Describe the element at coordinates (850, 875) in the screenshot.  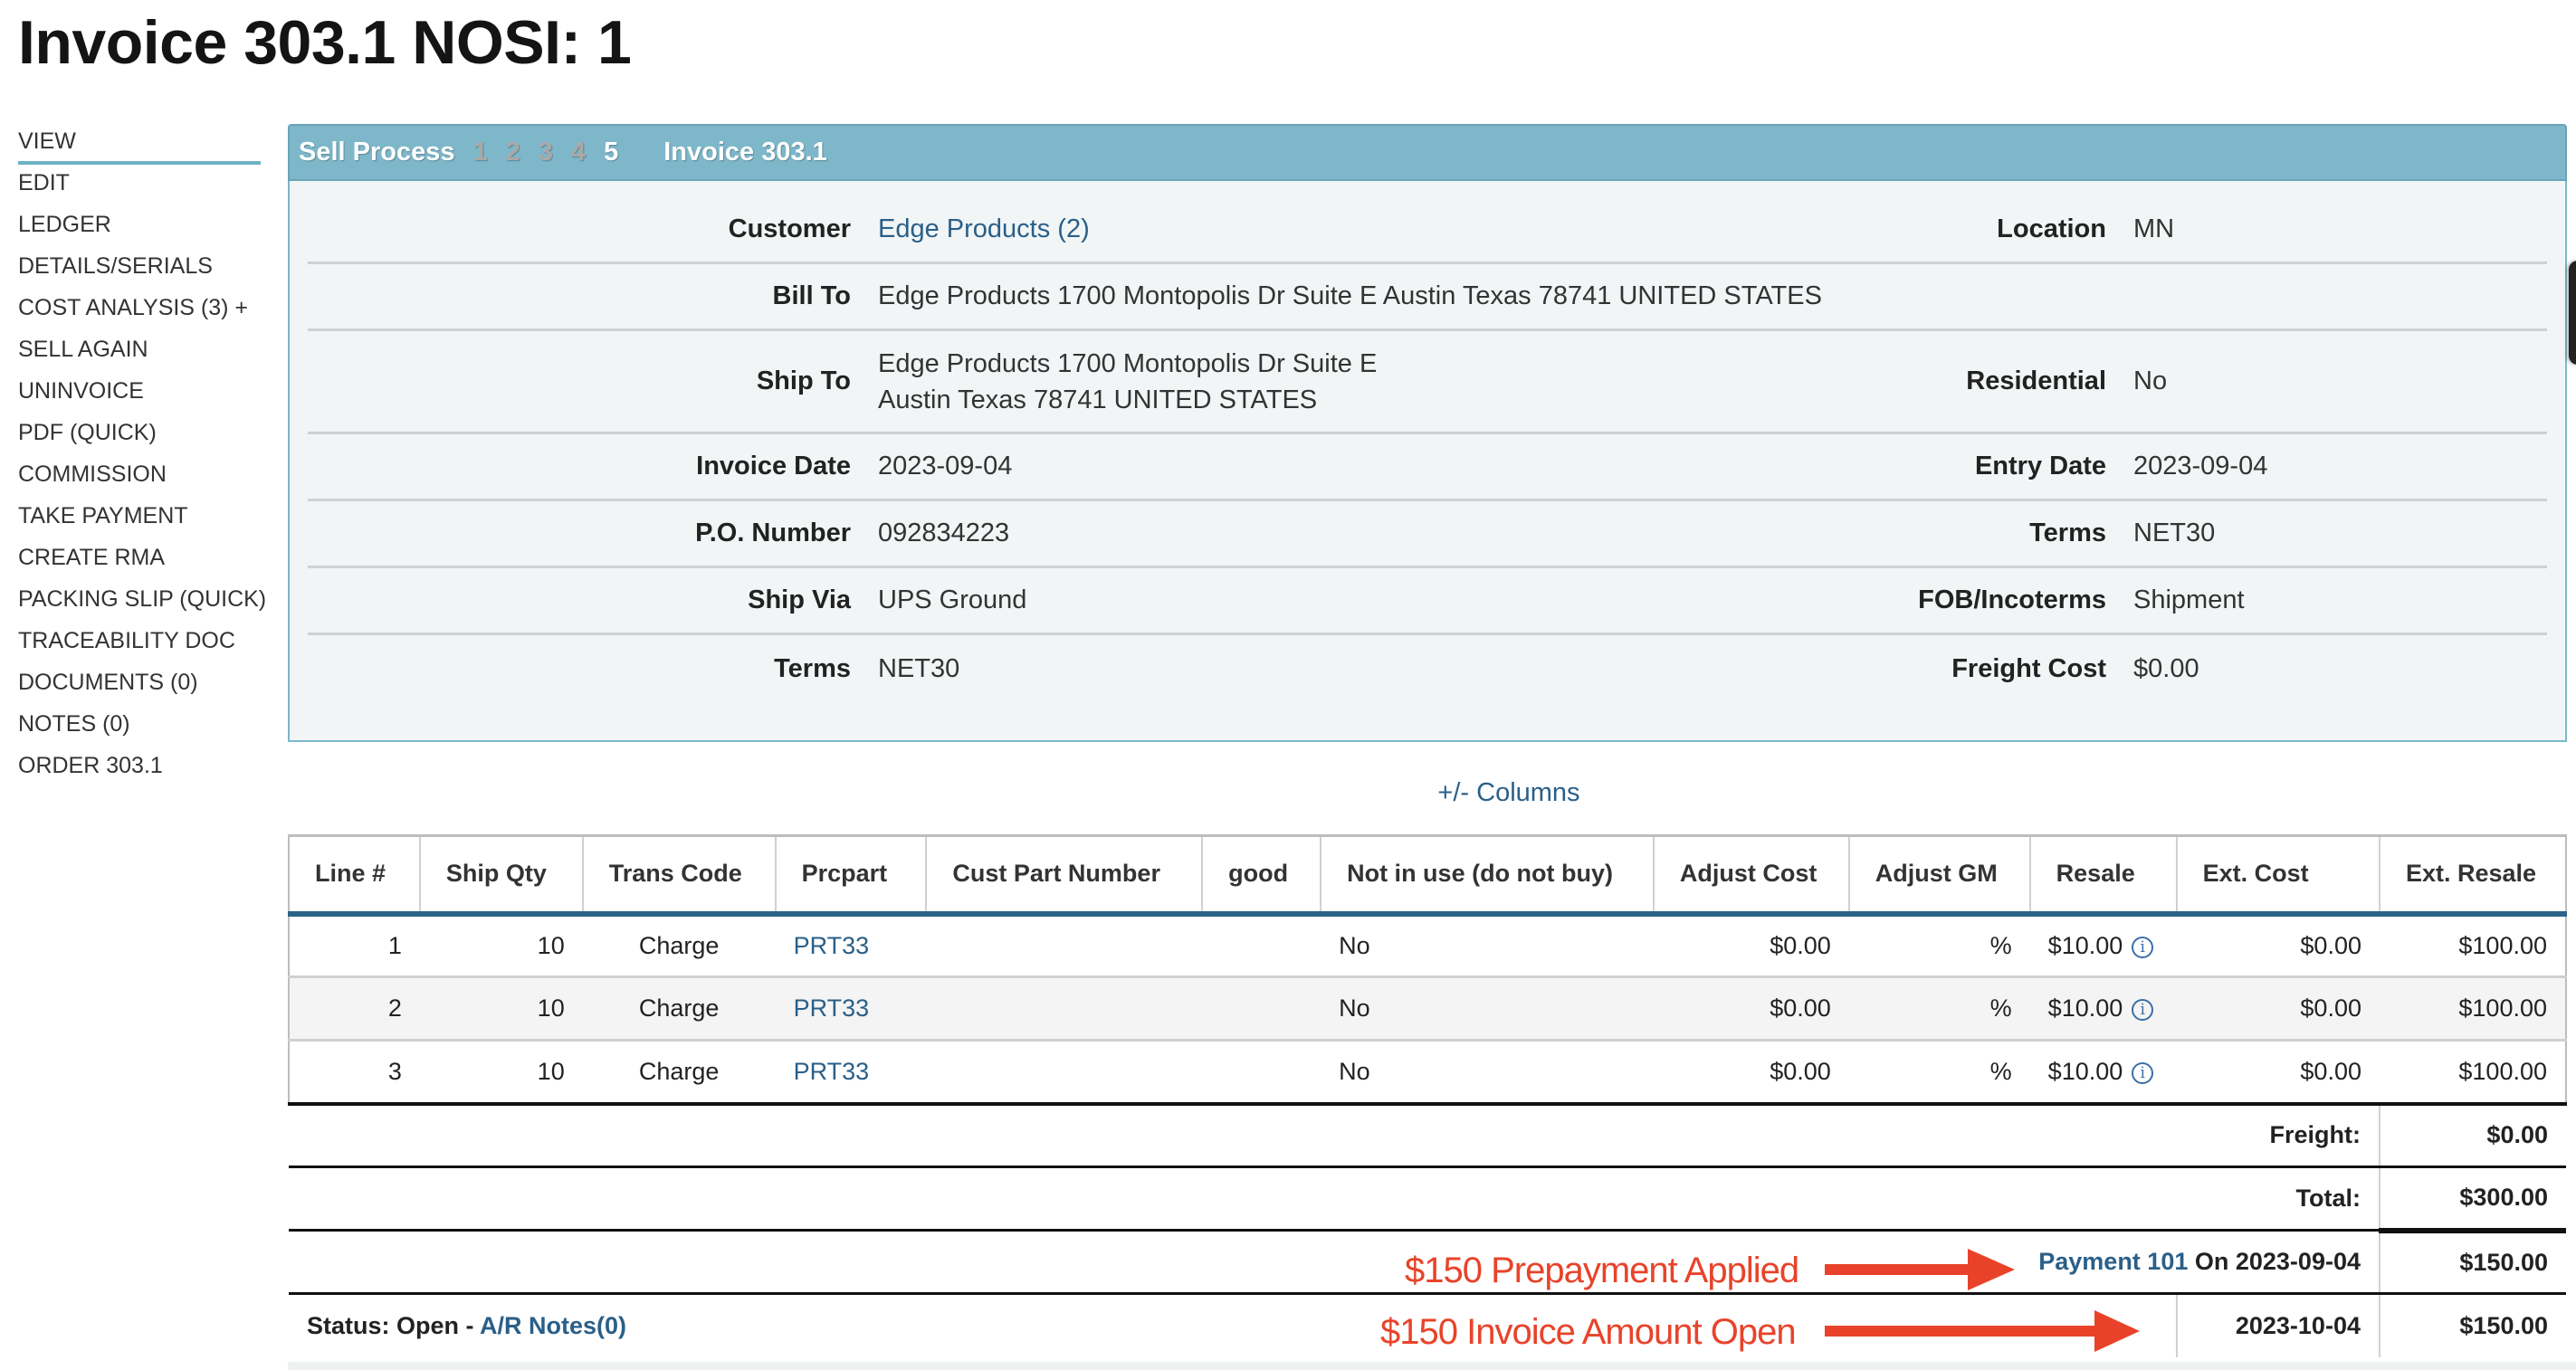
I see `col-header-prcpart: Prcpart` at that location.